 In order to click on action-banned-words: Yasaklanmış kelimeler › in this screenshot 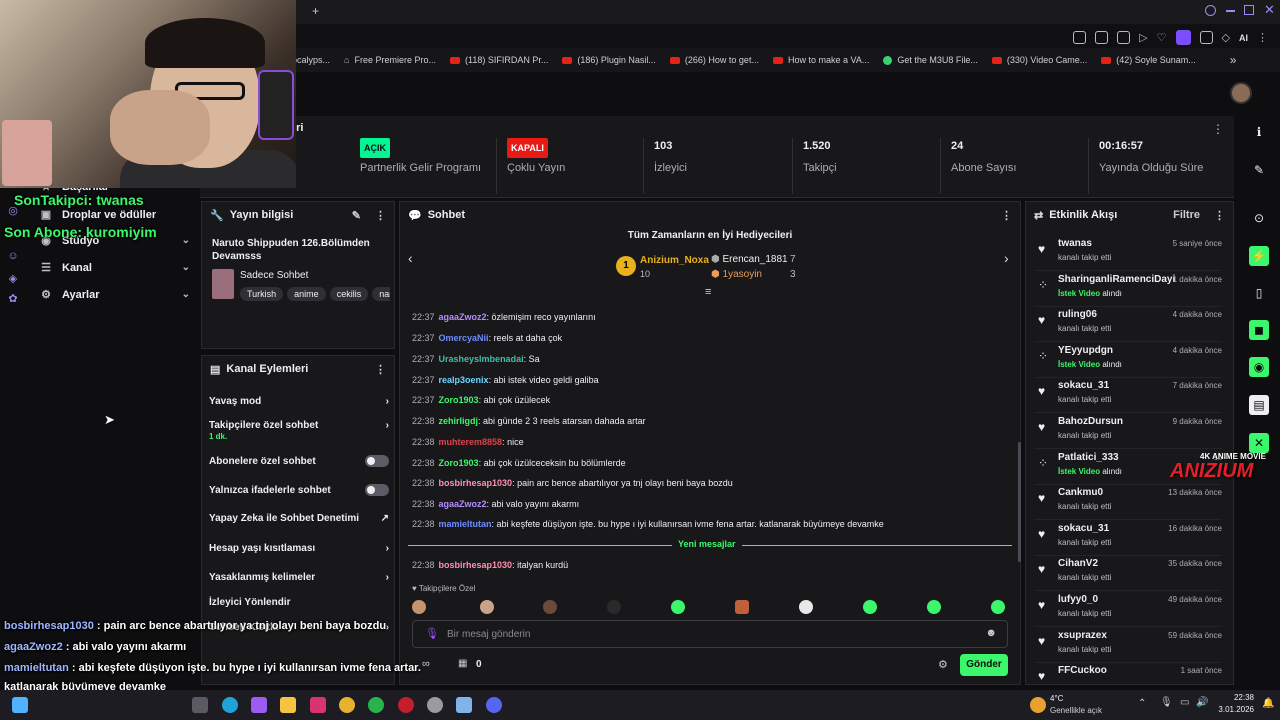, I will do `click(299, 577)`.